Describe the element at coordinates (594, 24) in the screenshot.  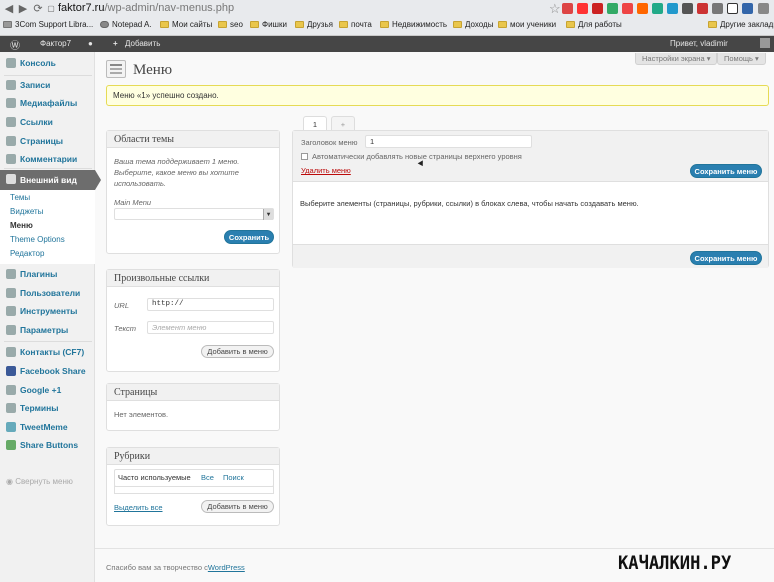
I see `bookmark-folder: Для работы` at that location.